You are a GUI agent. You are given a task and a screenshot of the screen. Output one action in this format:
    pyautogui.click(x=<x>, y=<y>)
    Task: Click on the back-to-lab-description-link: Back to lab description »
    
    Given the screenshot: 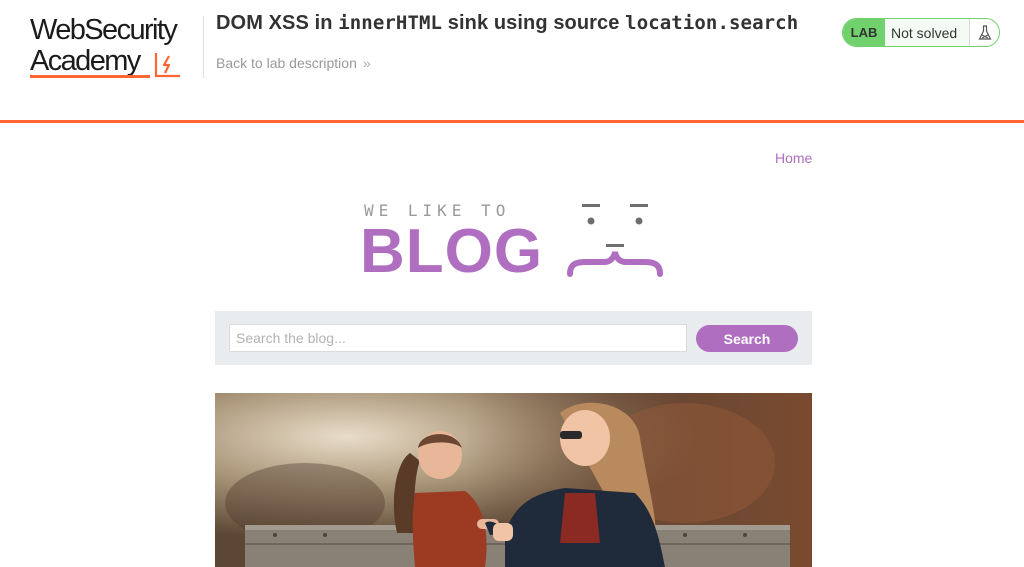 What is the action you would take?
    pyautogui.click(x=293, y=63)
    